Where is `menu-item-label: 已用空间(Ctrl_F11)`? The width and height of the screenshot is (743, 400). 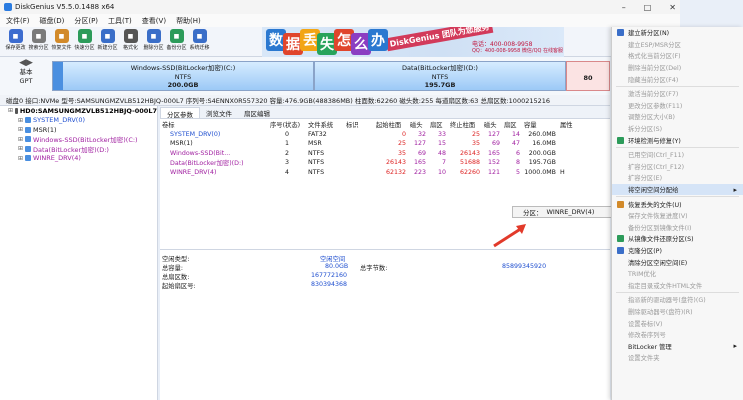
menu-item-label: 已用空间(Ctrl_F11) is located at coordinates (656, 156).